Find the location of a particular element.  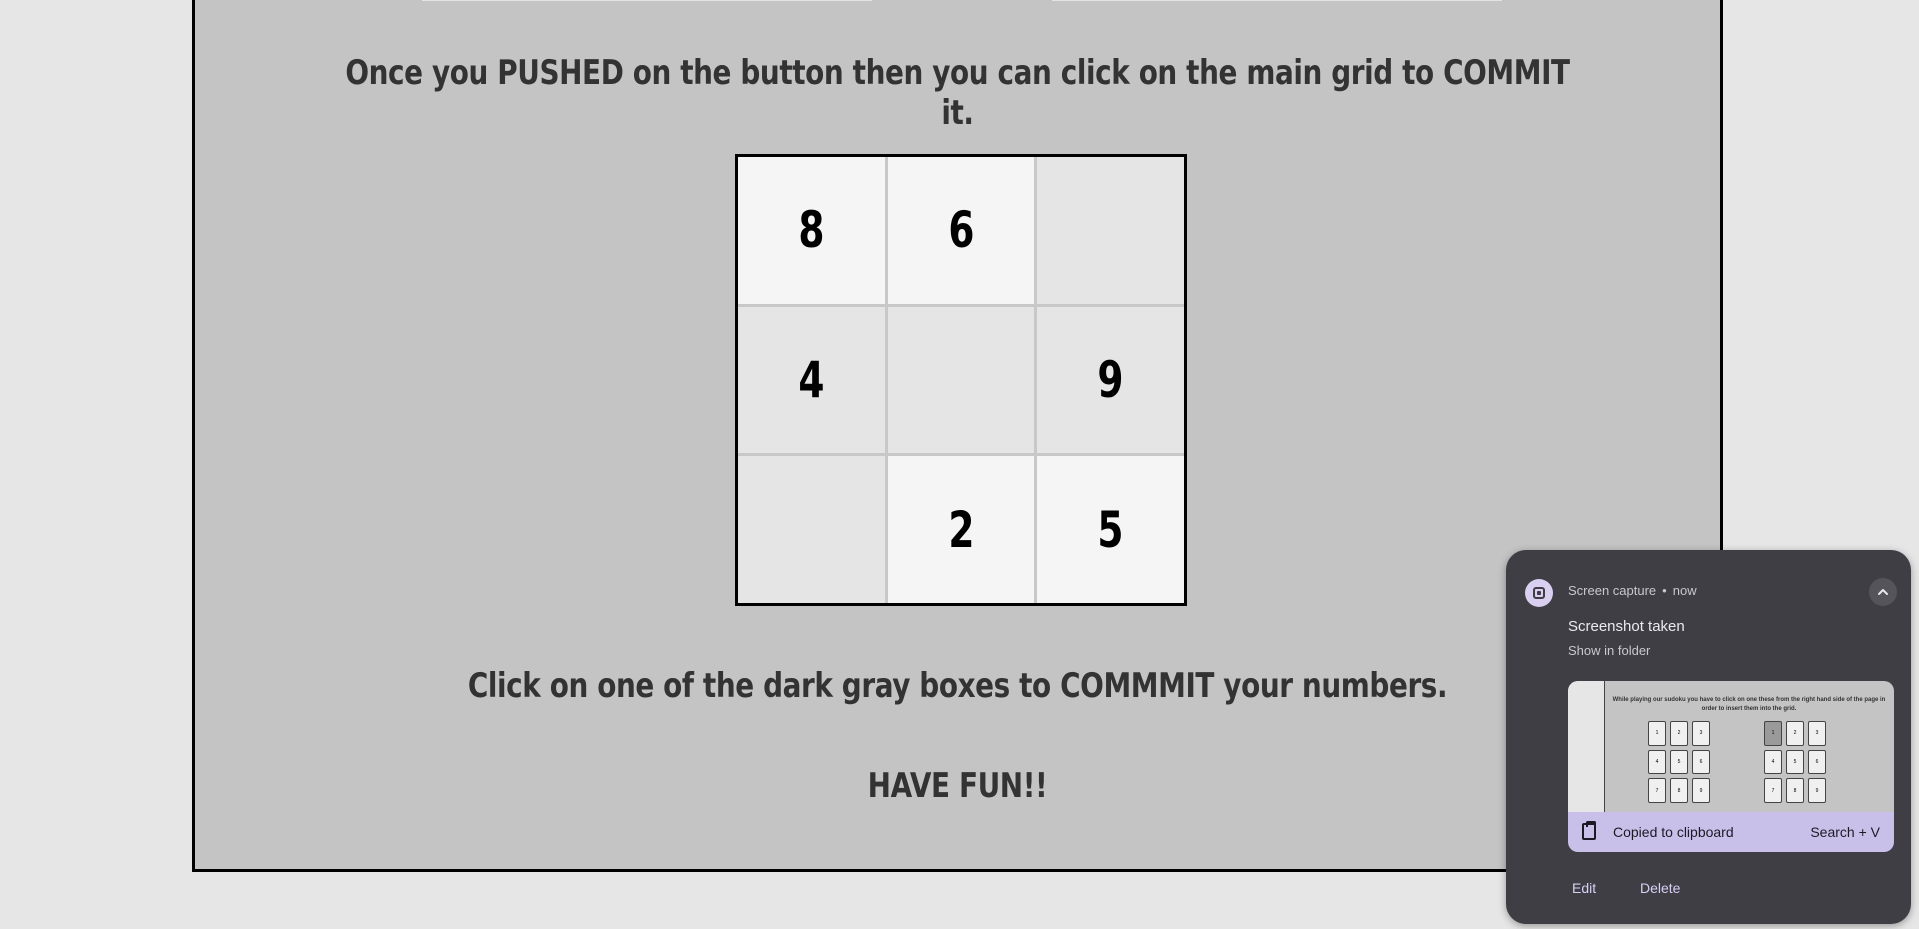

grid-cell-value: 5 is located at coordinates (1110, 529).